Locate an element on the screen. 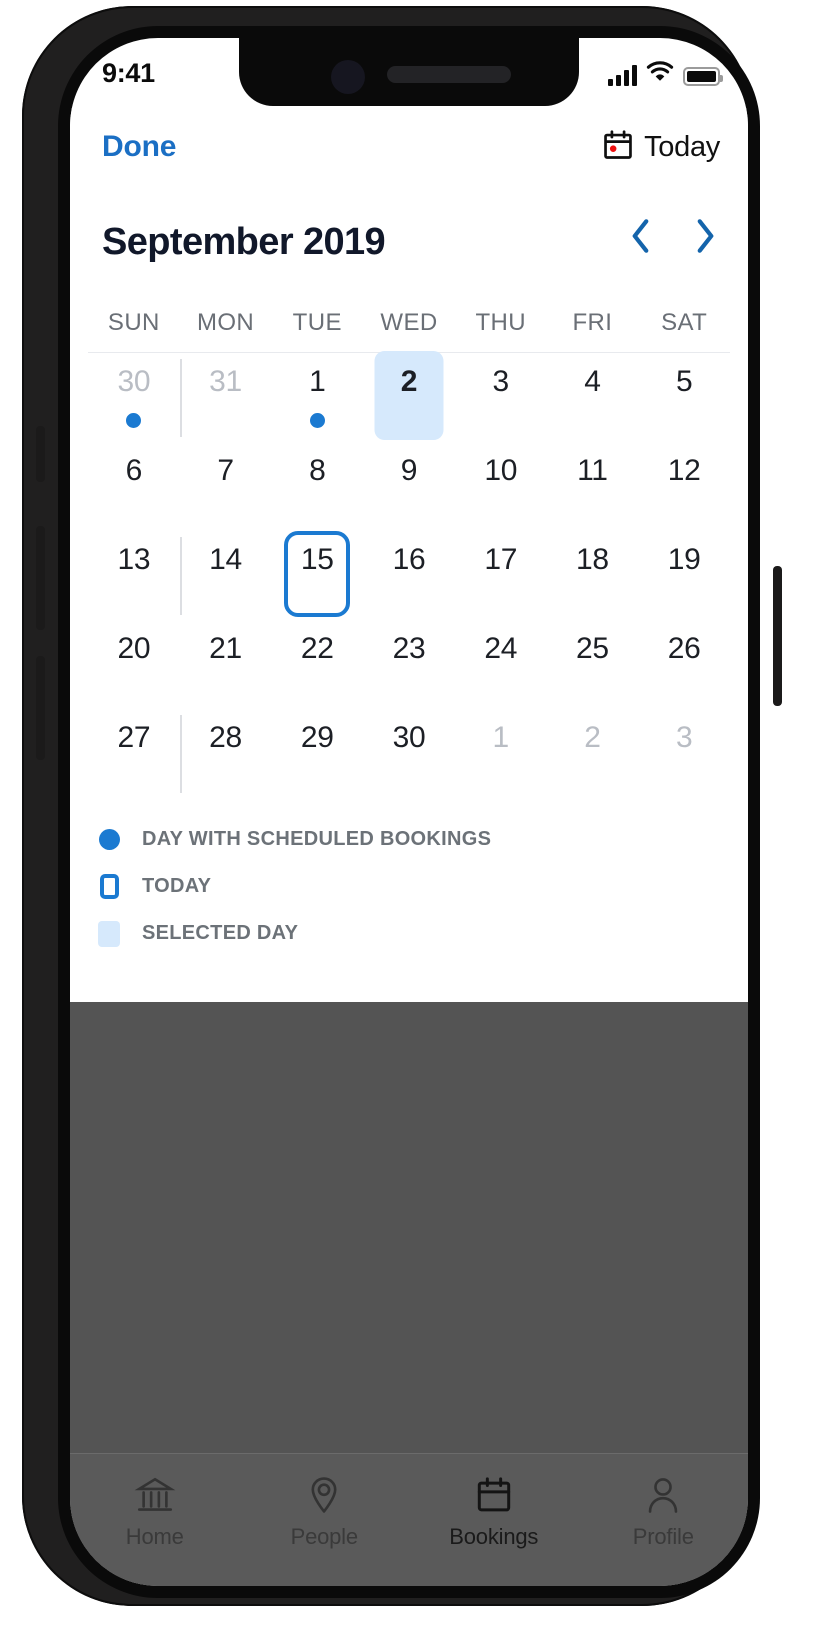 This screenshot has width=816, height=1648. day-cell: 4 is located at coordinates (593, 397).